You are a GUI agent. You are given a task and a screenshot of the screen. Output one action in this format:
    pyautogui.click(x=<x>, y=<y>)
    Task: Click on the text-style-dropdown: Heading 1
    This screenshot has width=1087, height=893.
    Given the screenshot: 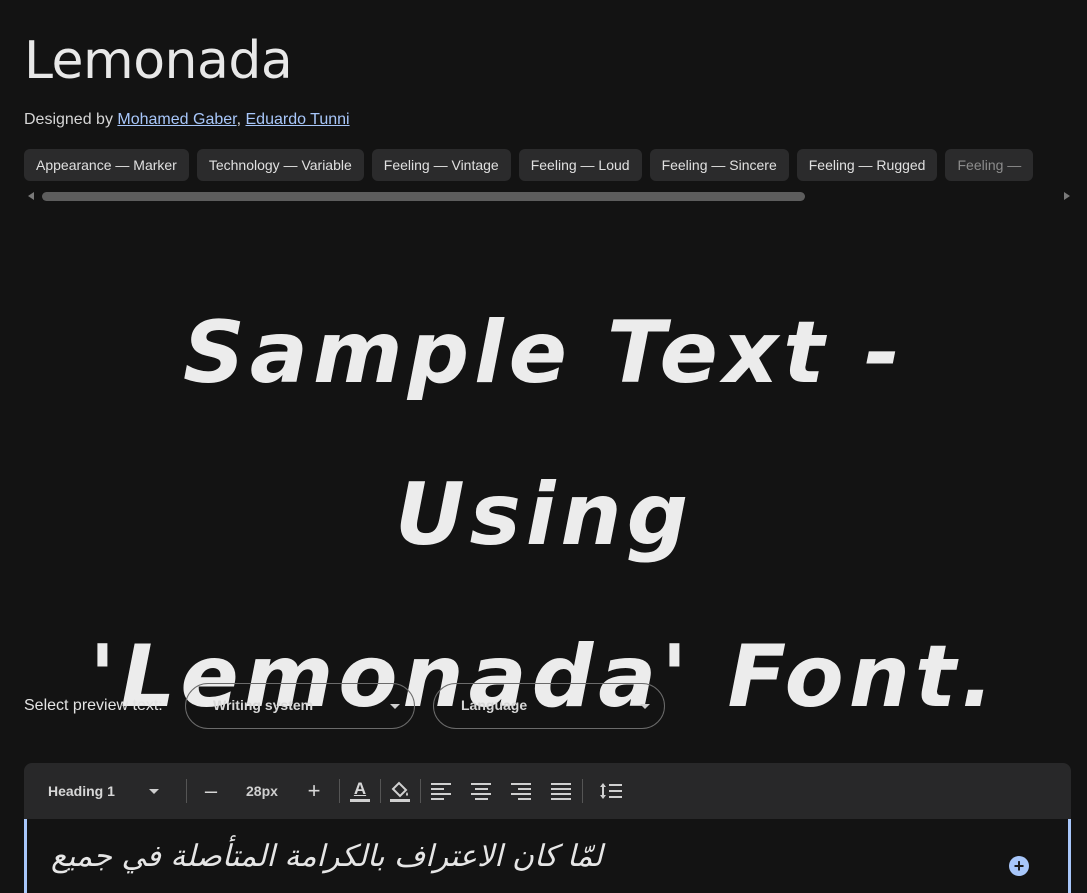 What is the action you would take?
    pyautogui.click(x=103, y=791)
    